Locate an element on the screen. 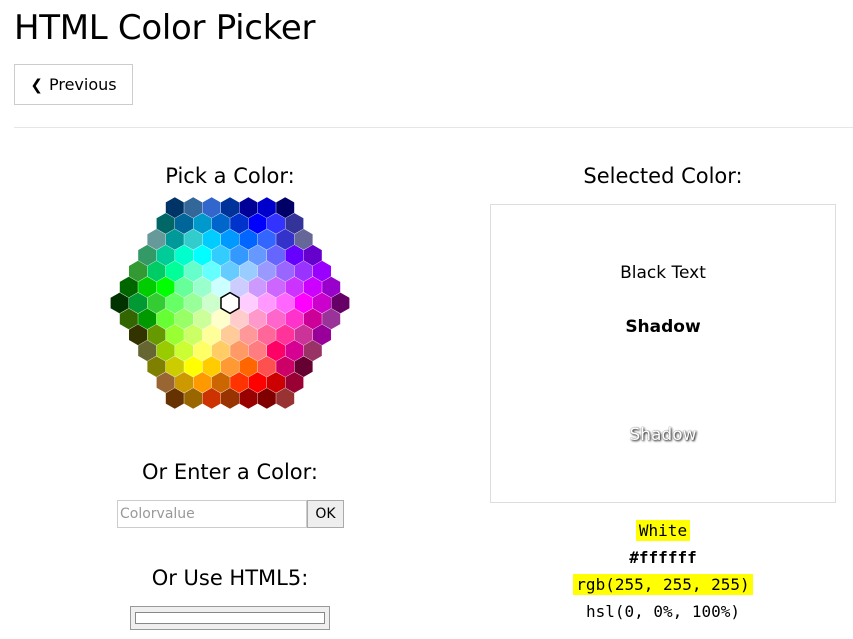 Image resolution: width=853 pixels, height=639 pixels. color-hex: #ffffff is located at coordinates (663, 557).